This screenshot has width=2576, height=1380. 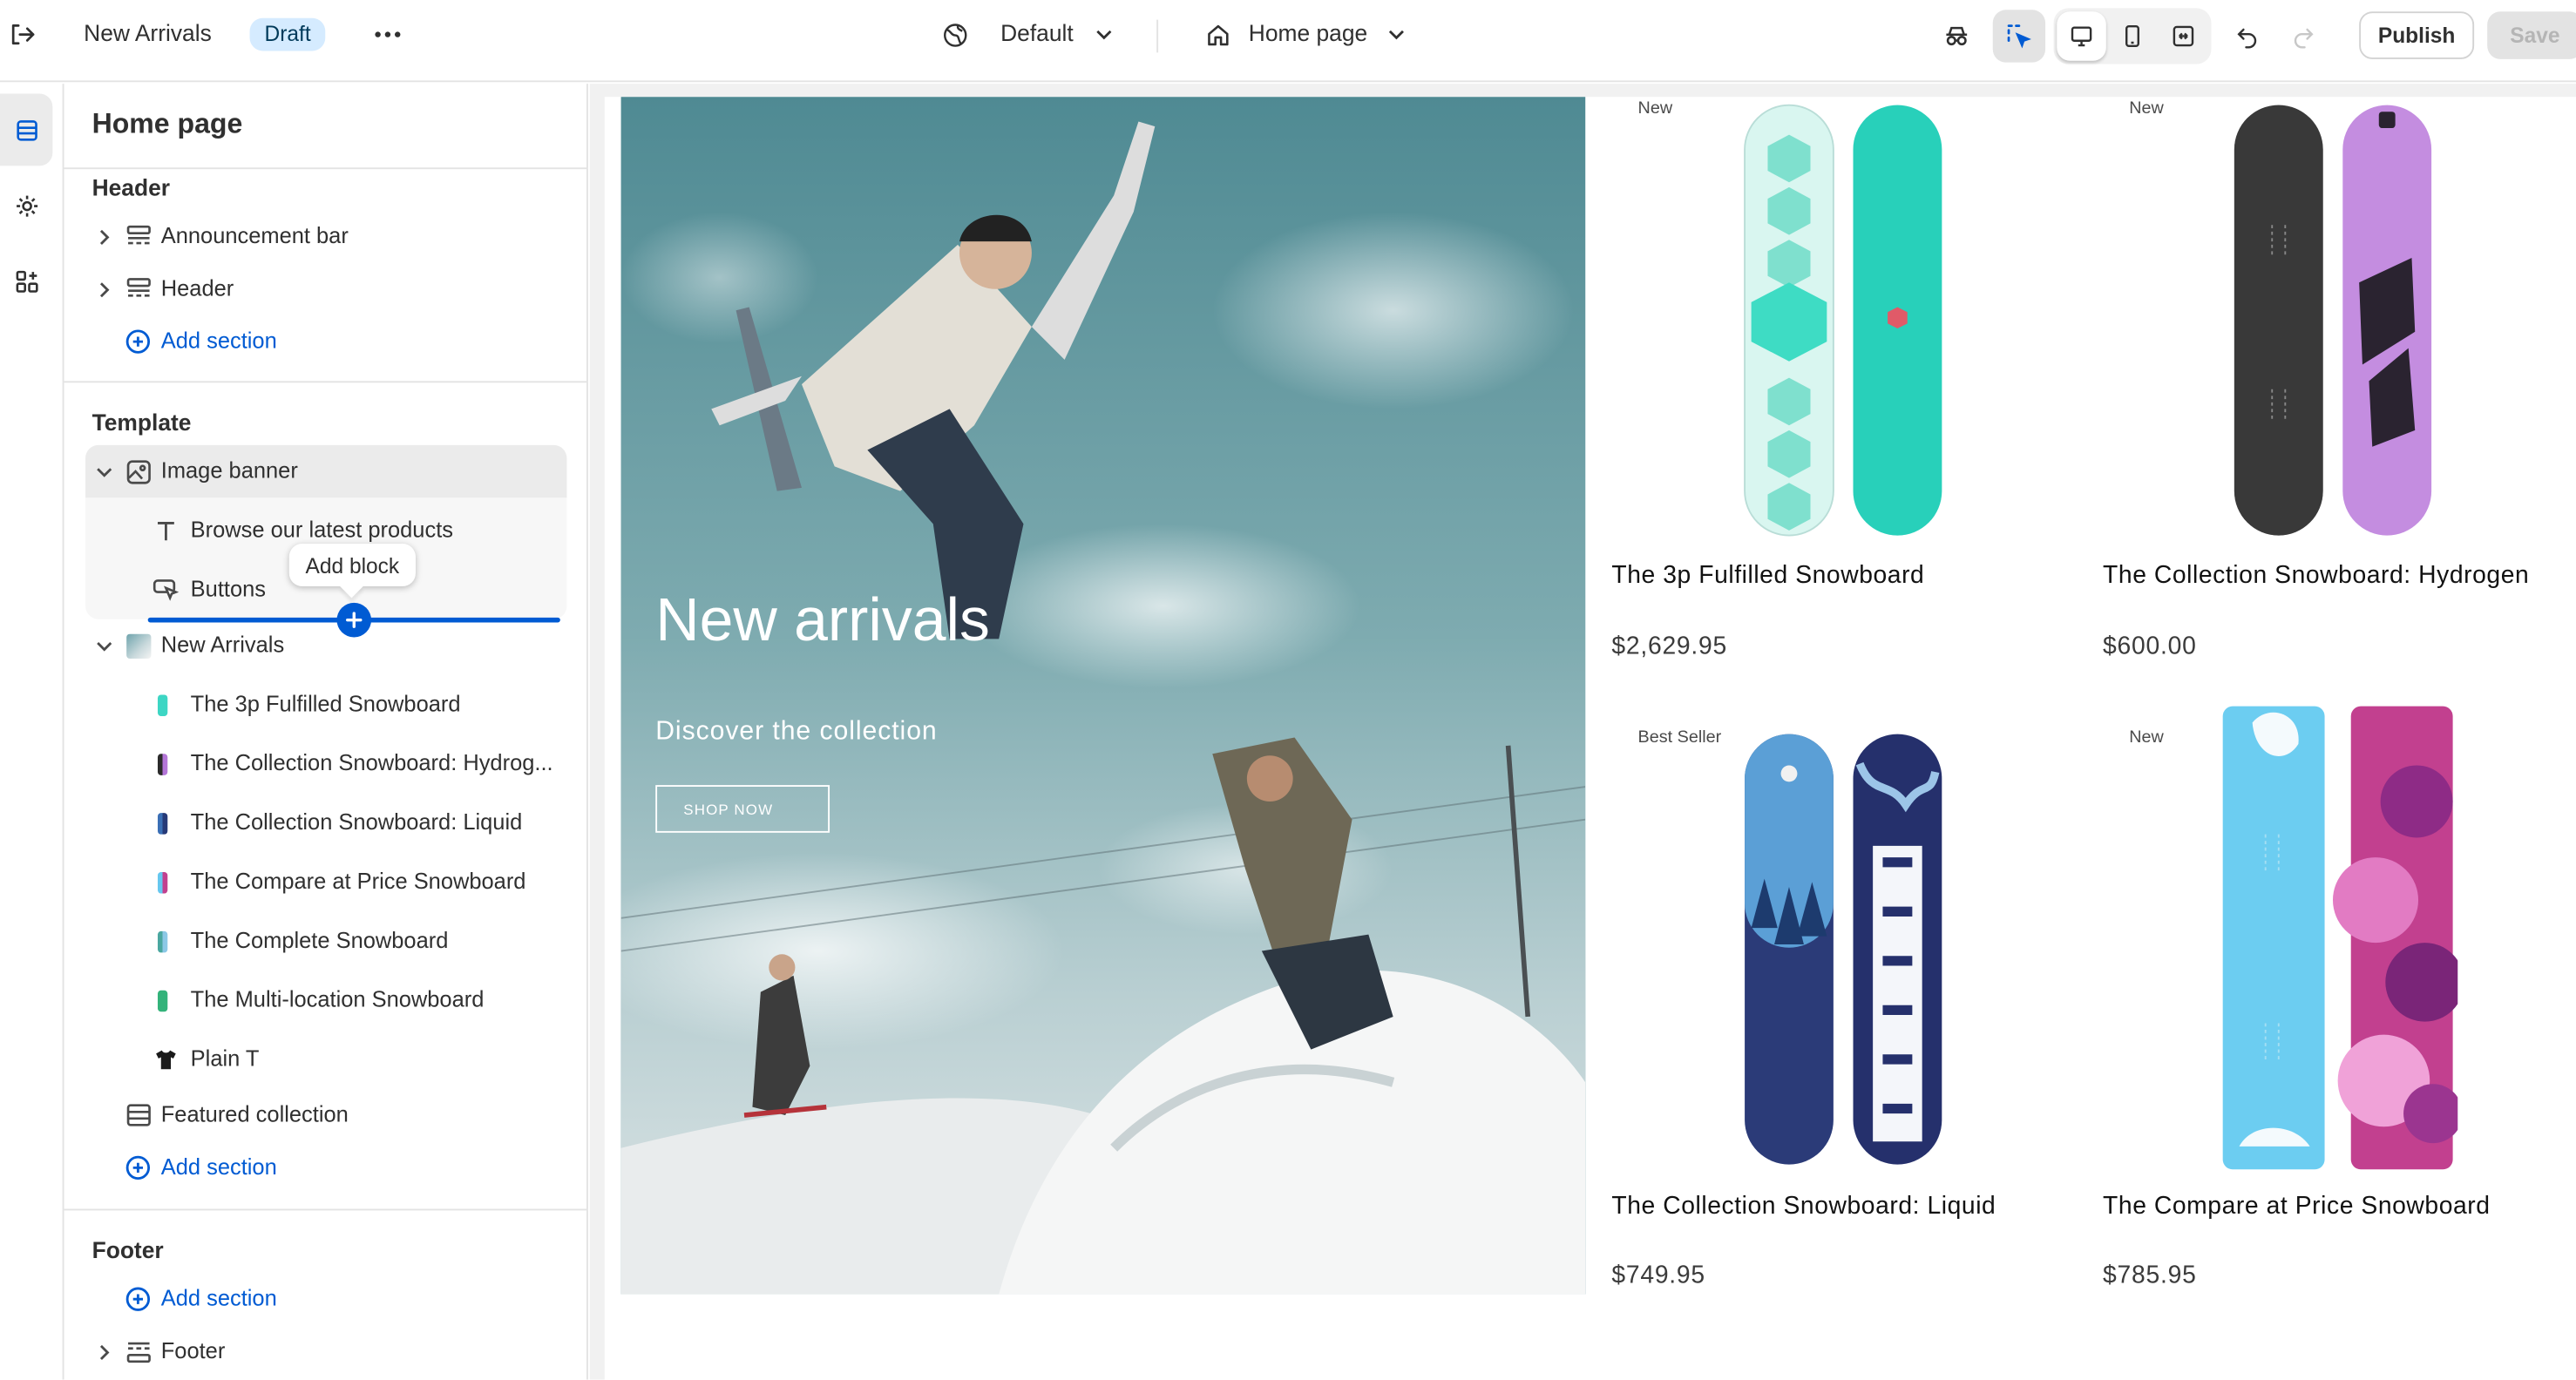 I want to click on shop-now-button: SHOP NOW, so click(x=743, y=809).